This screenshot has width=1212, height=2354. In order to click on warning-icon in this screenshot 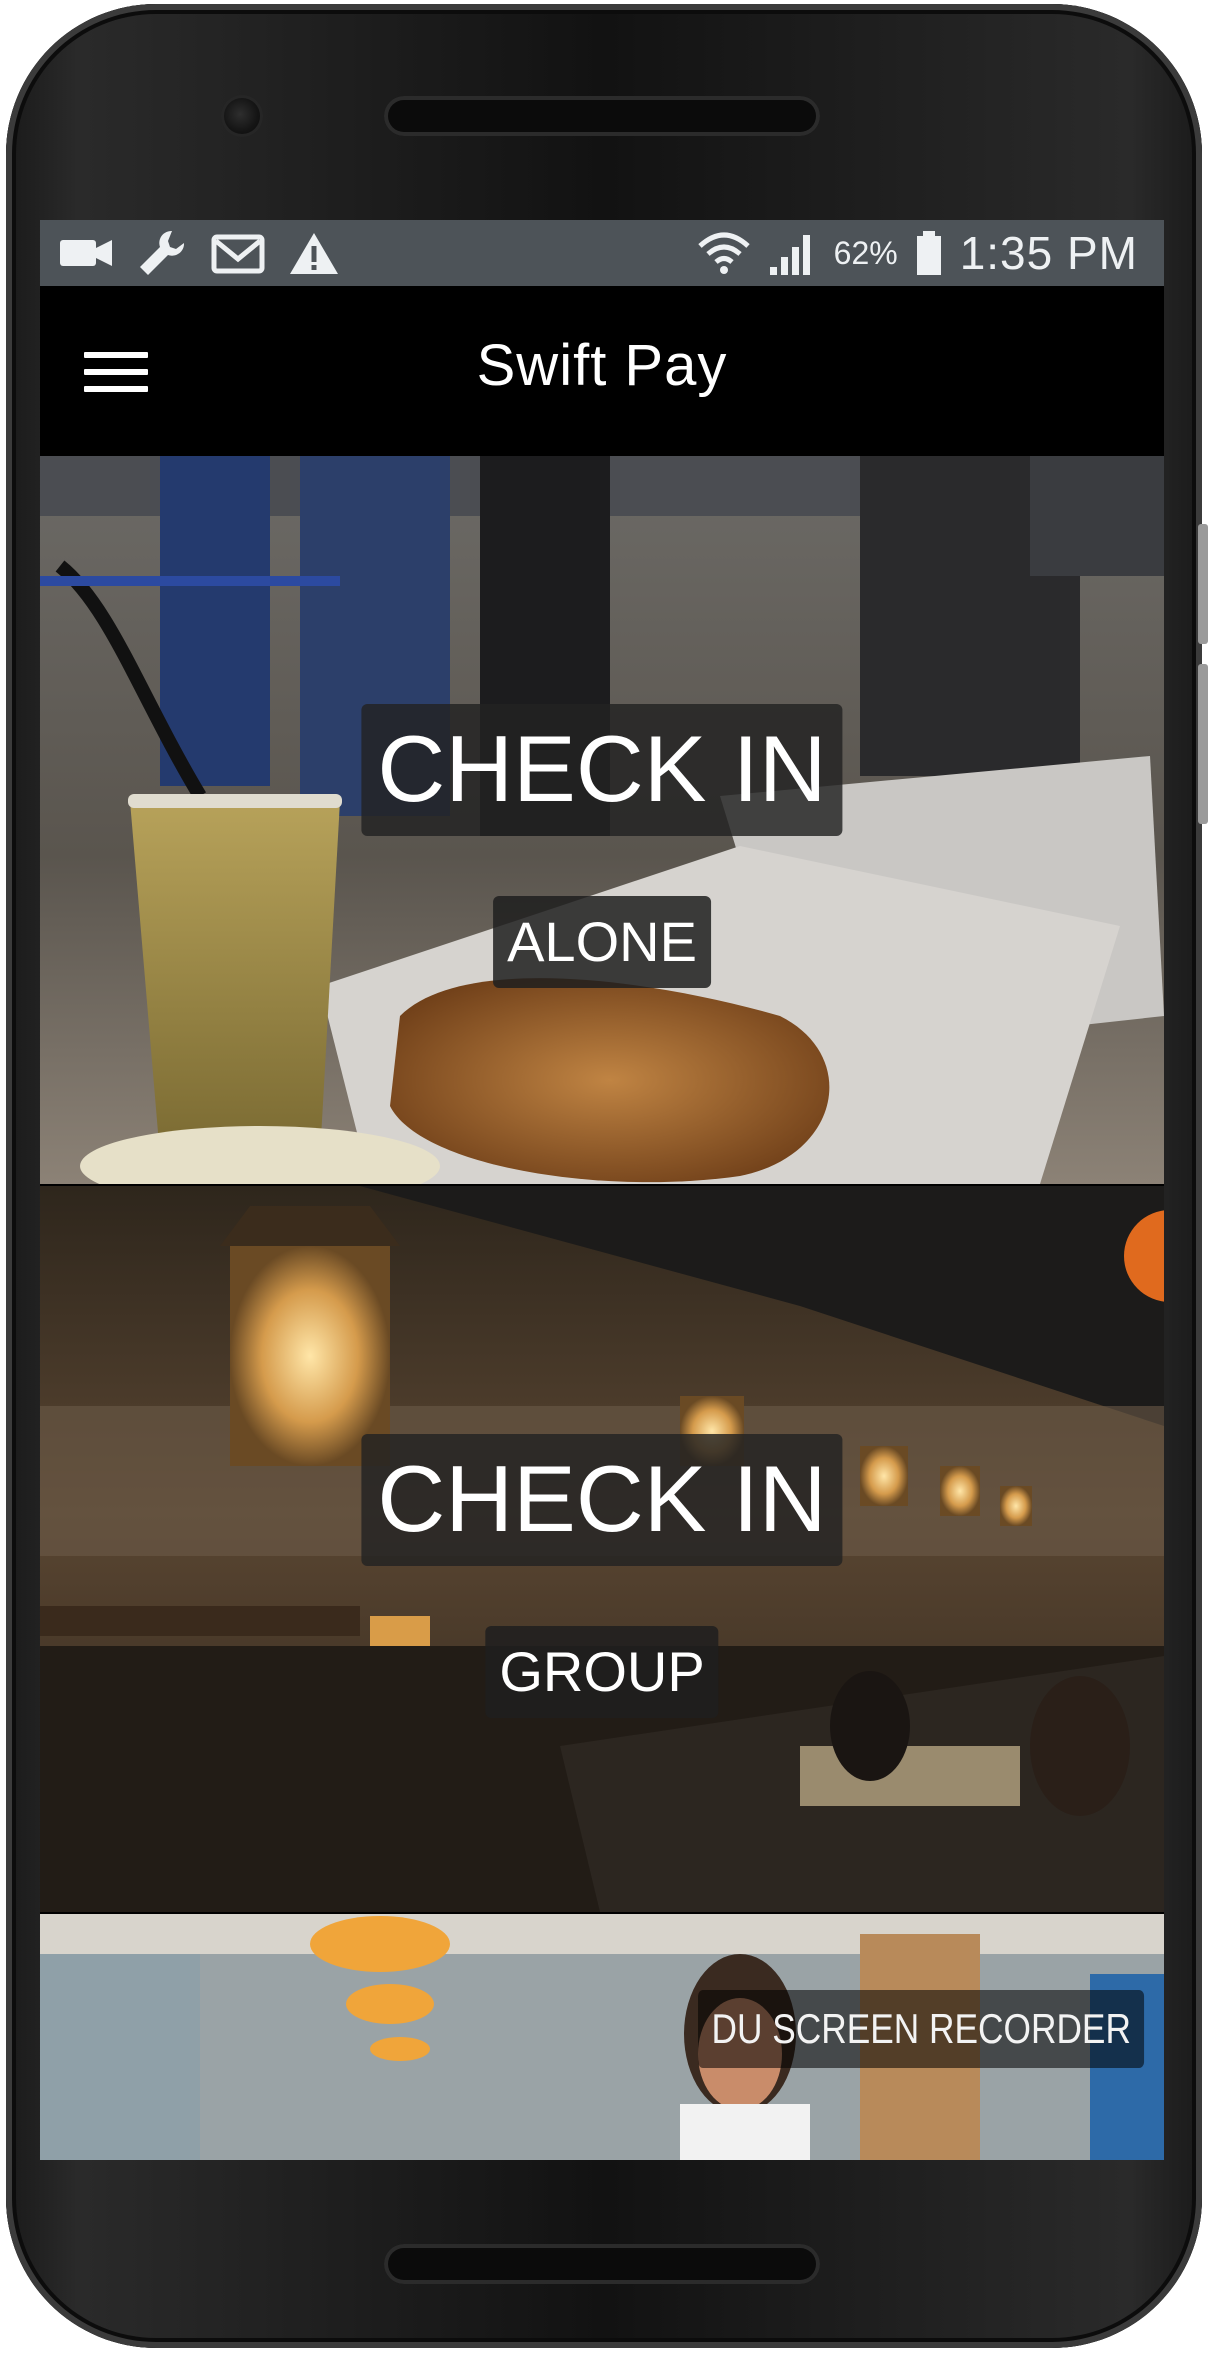, I will do `click(314, 253)`.